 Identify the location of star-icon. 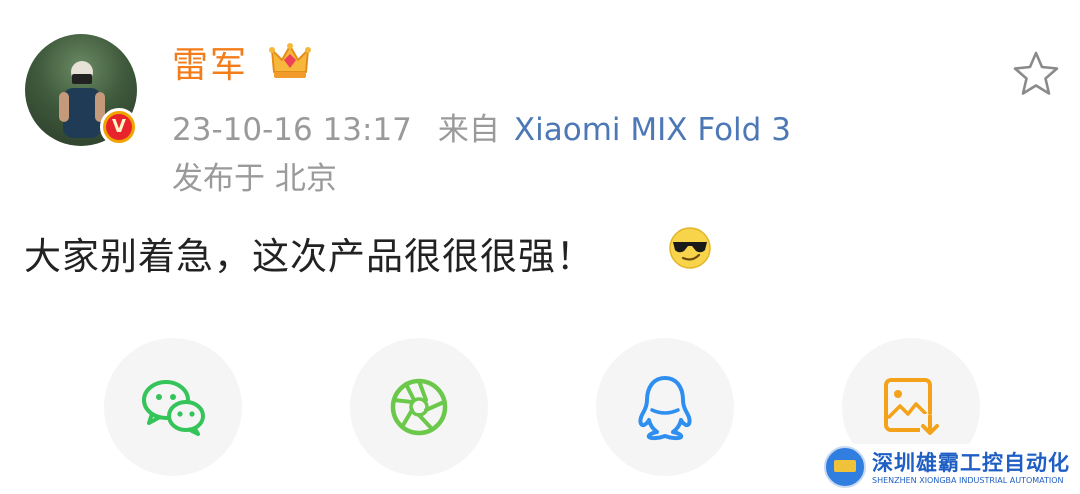
(1036, 74).